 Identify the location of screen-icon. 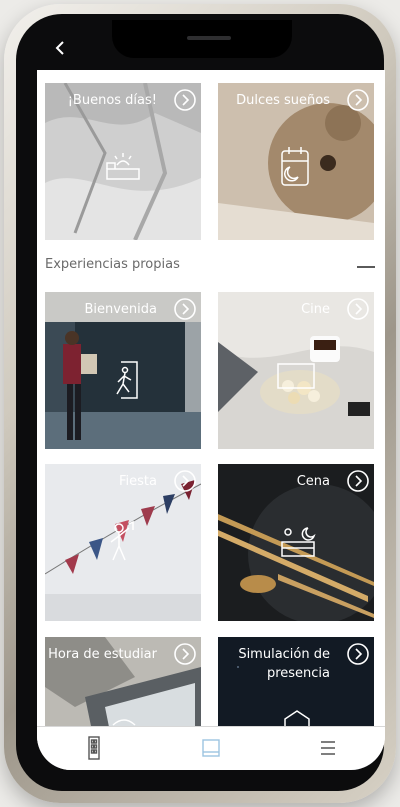
(296, 376).